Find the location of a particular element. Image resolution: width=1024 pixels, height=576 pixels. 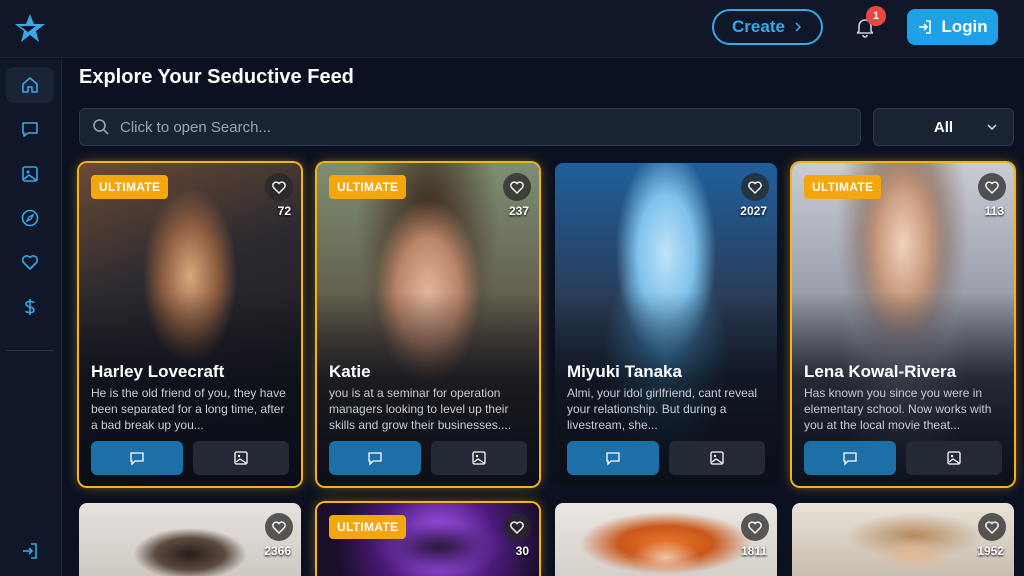

like-count: 237 is located at coordinates (518, 211).